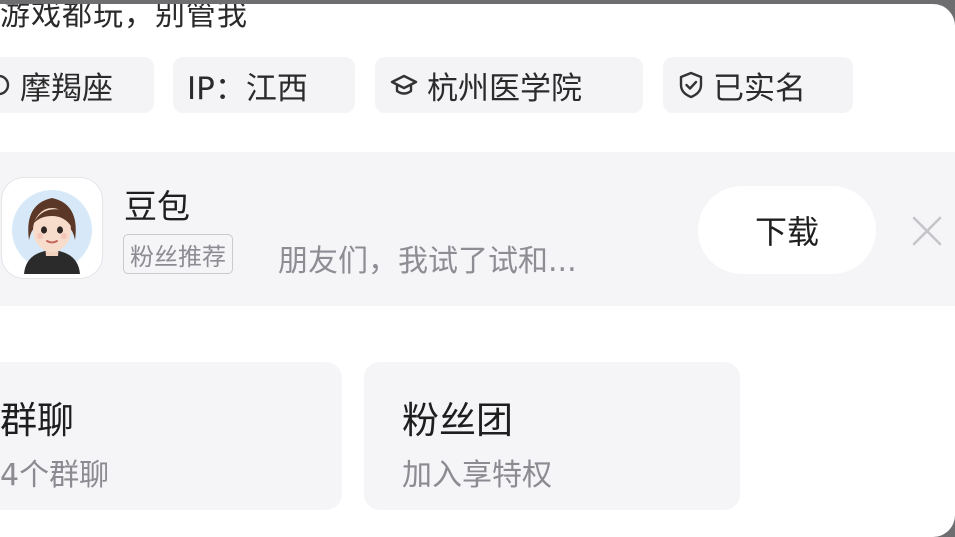 The image size is (955, 537). Describe the element at coordinates (157, 206) in the screenshot. I see `app-name: 豆包` at that location.